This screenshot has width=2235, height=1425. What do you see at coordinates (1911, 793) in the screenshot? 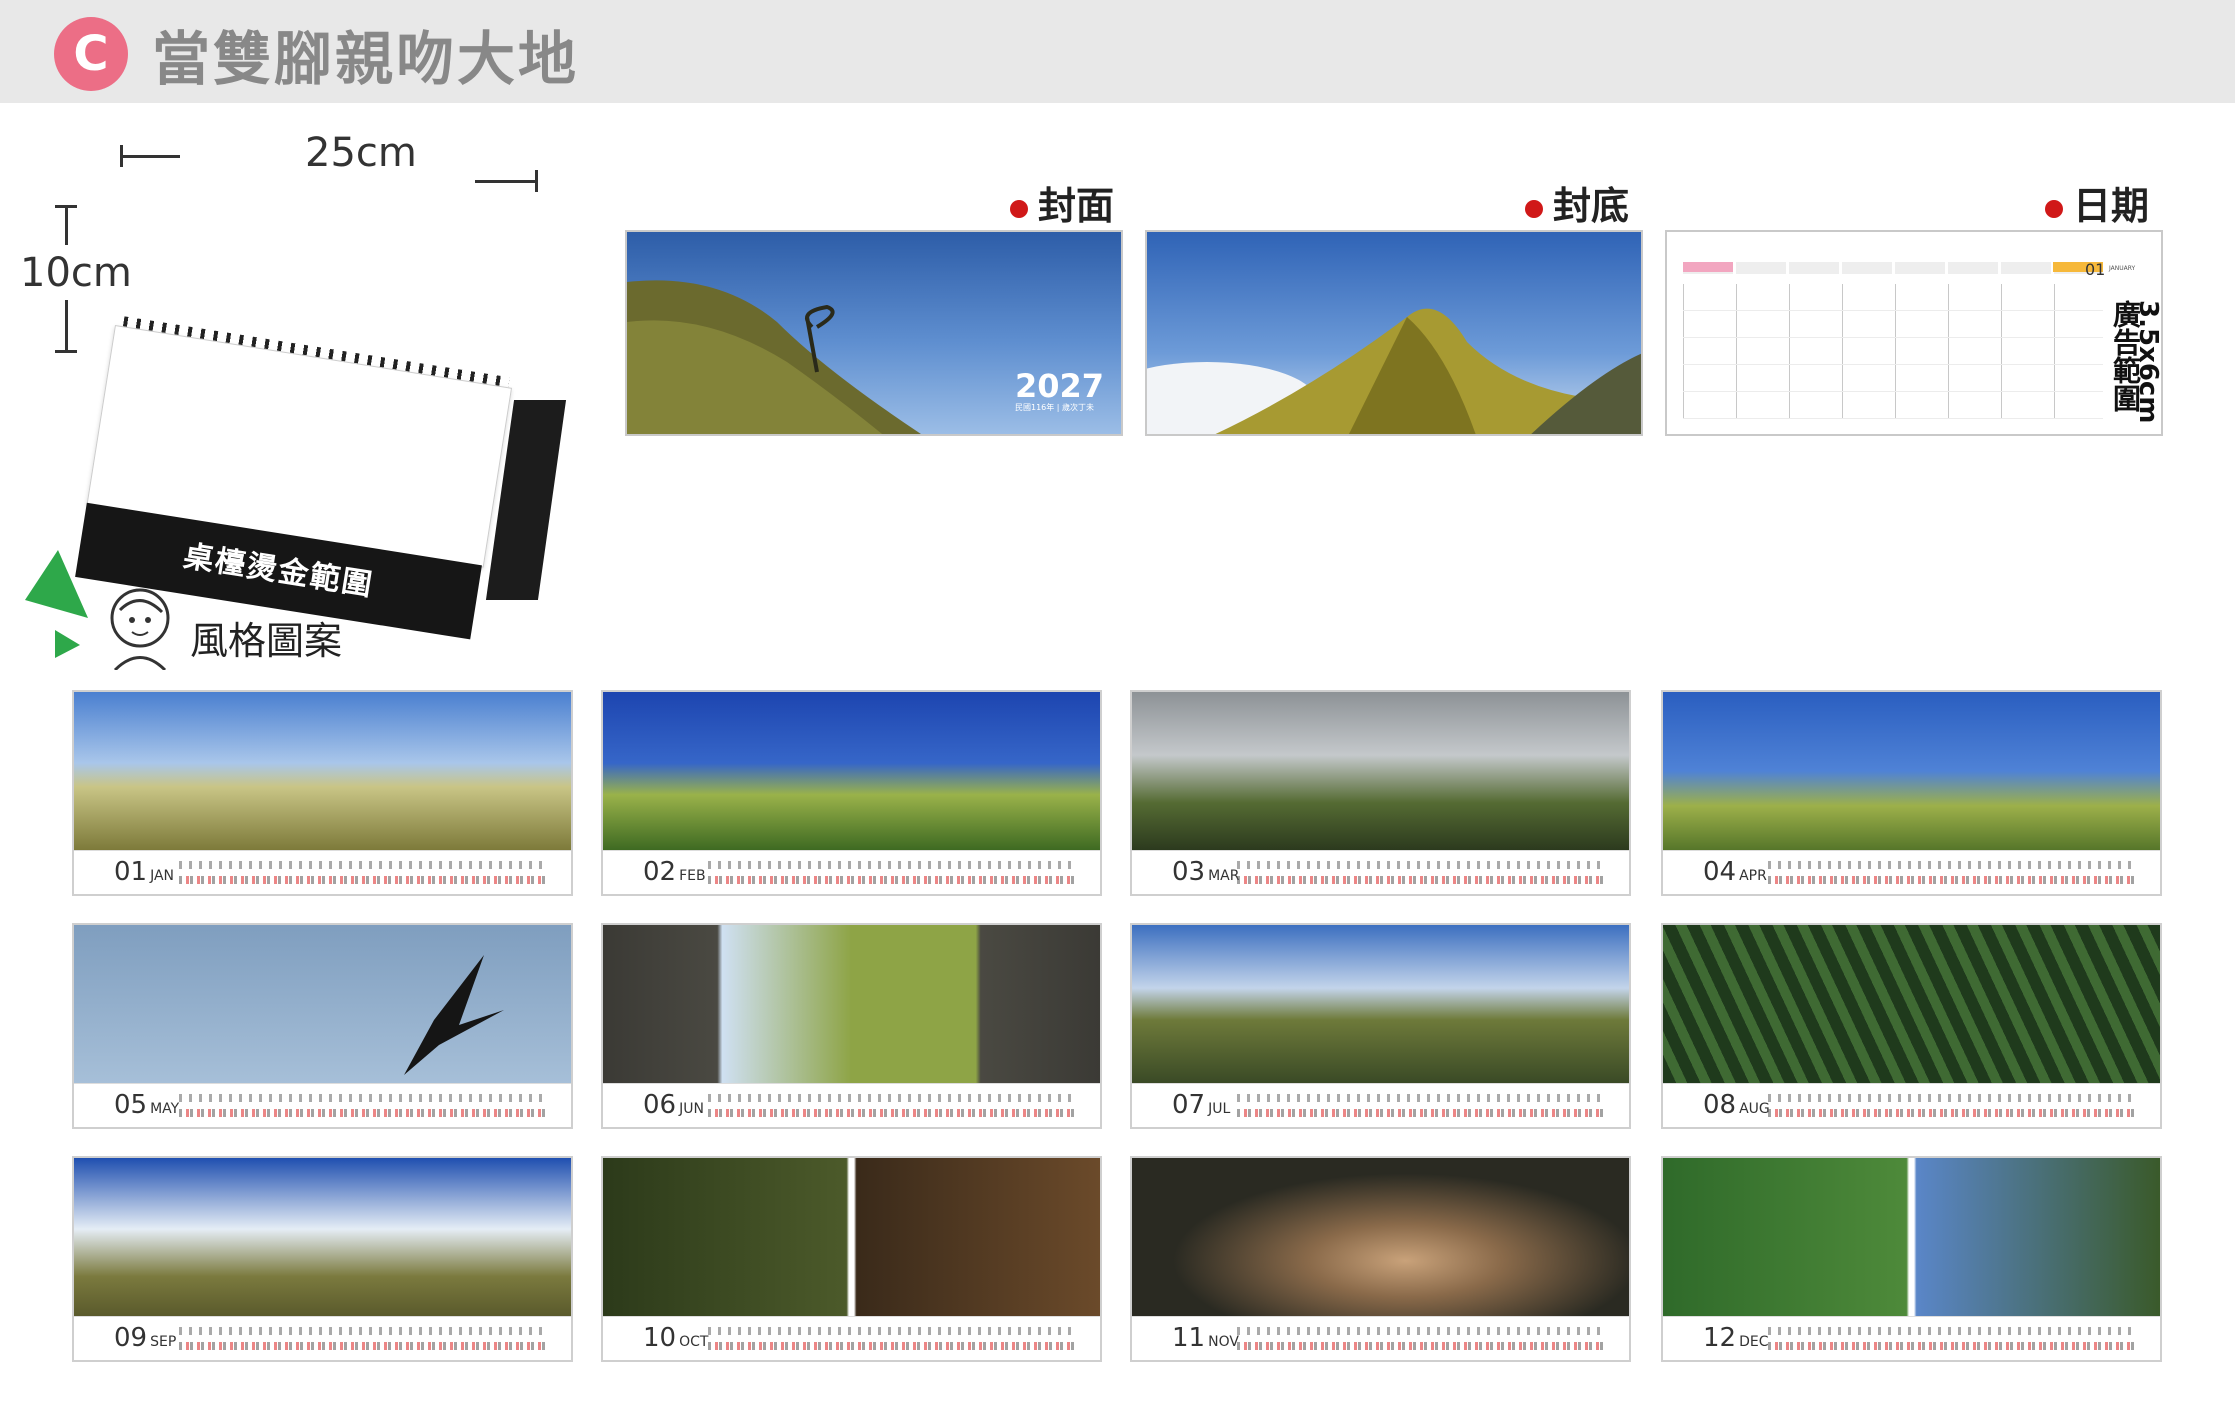
I see `month-card: 04 APR` at bounding box center [1911, 793].